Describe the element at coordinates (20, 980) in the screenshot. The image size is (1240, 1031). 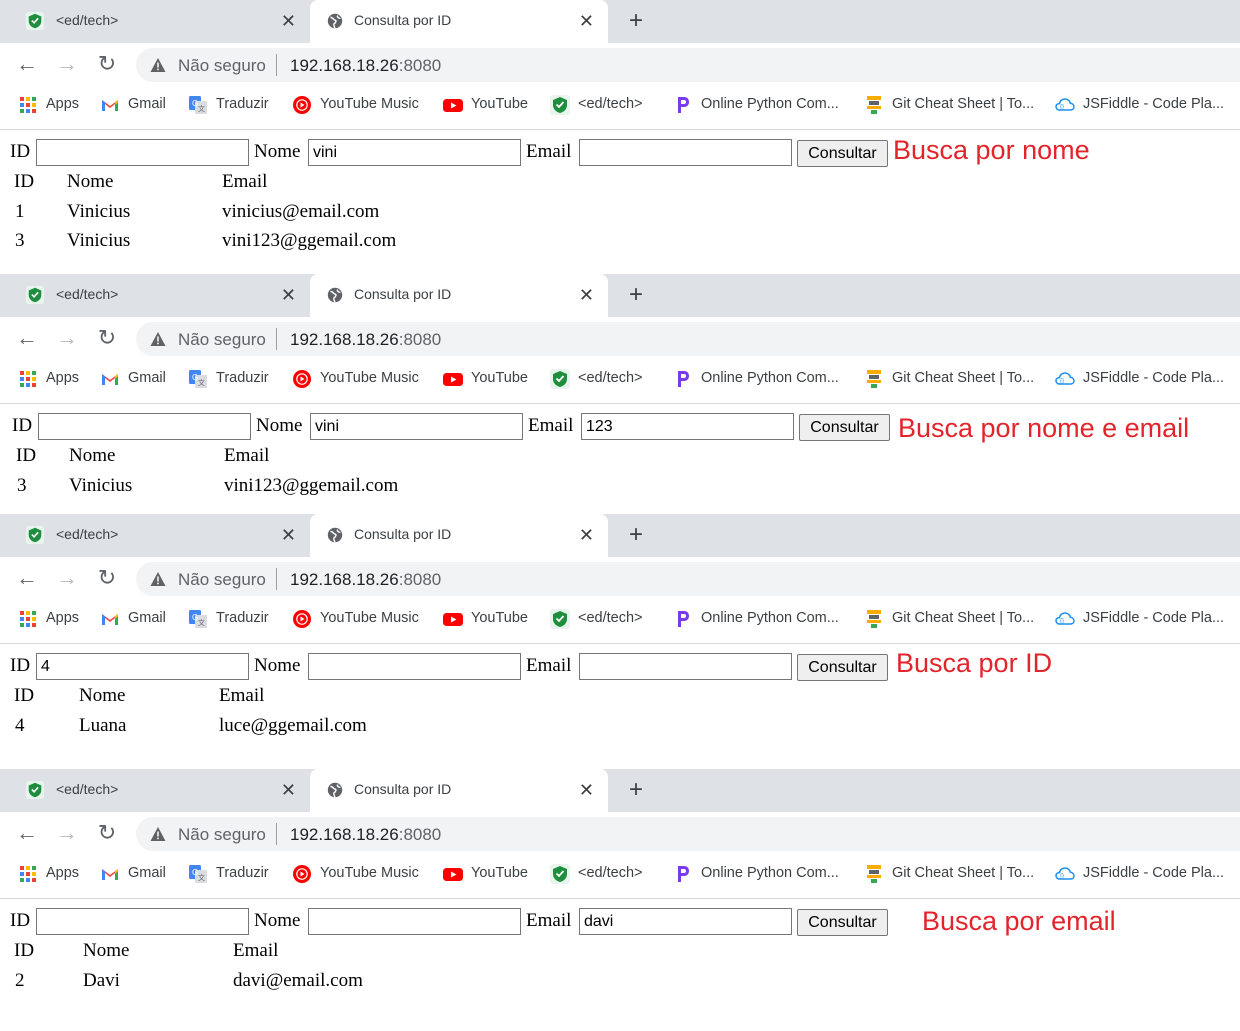
I see `cell-id: 2` at that location.